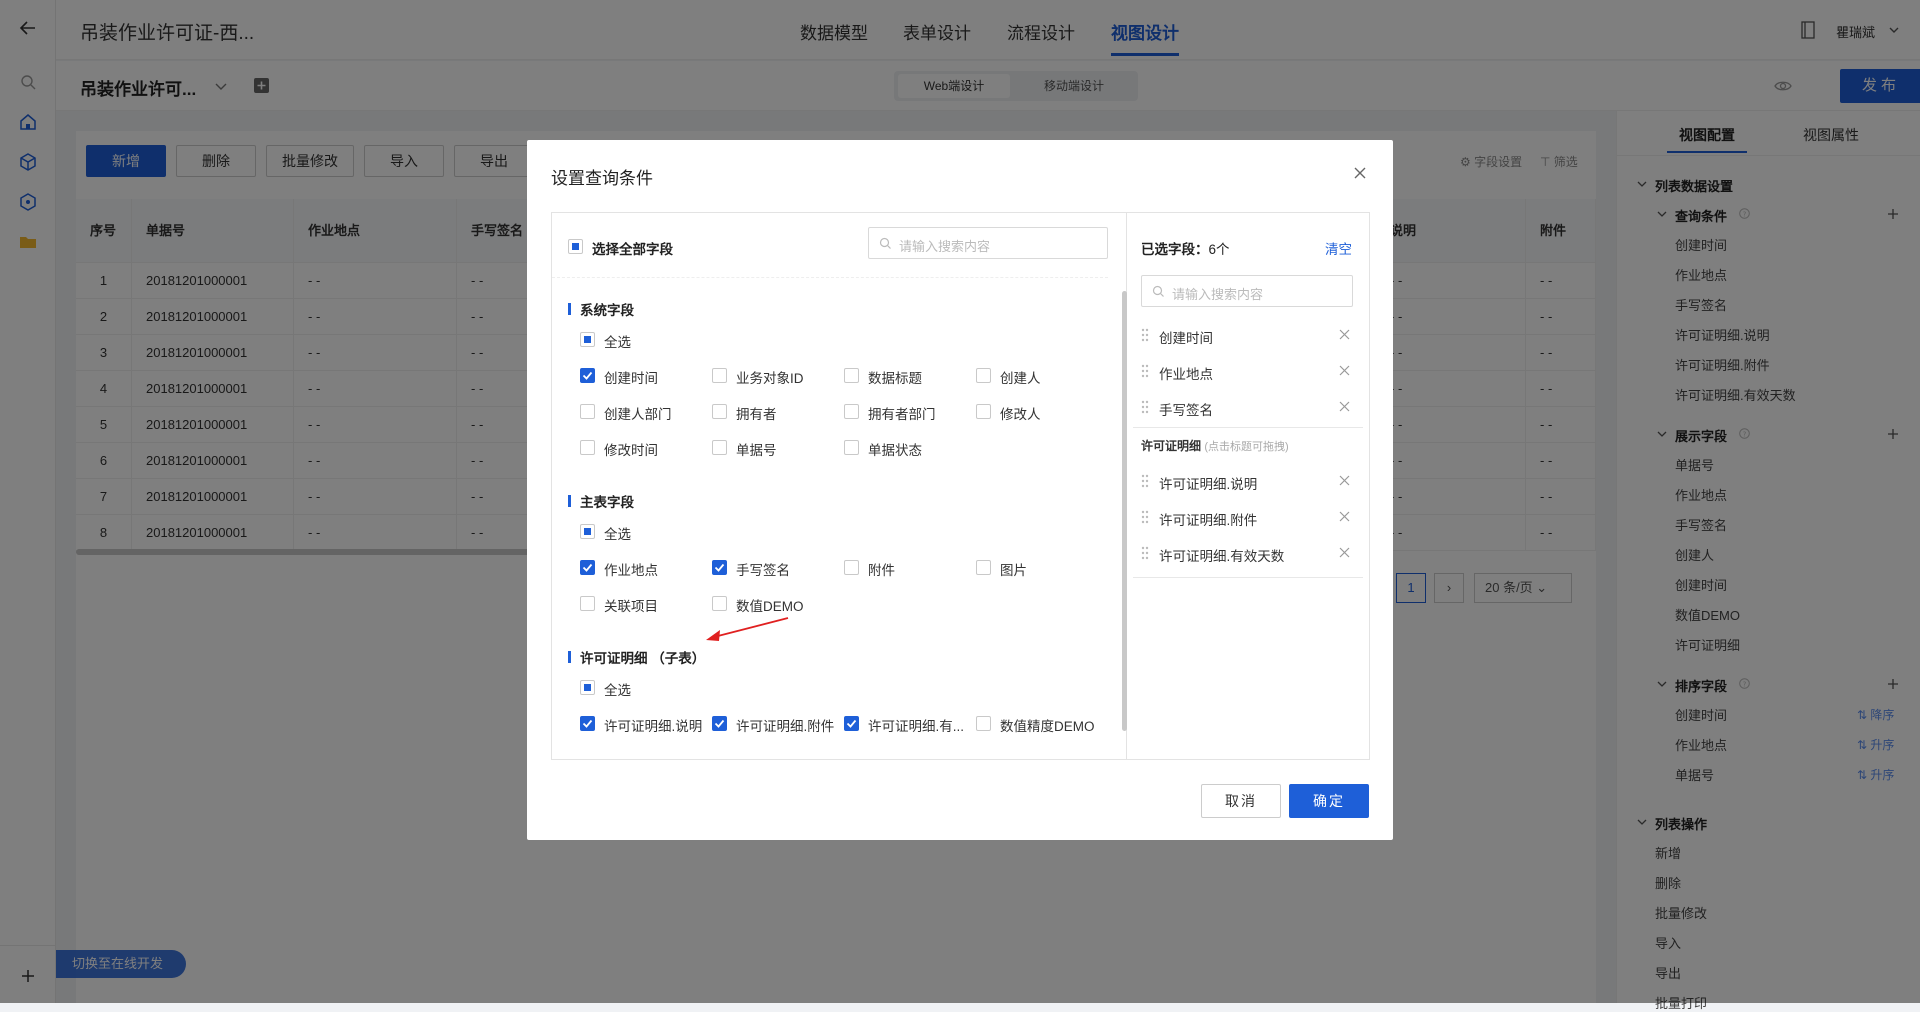  Describe the element at coordinates (1248, 407) in the screenshot. I see `selected-field-item: 手写签名` at that location.